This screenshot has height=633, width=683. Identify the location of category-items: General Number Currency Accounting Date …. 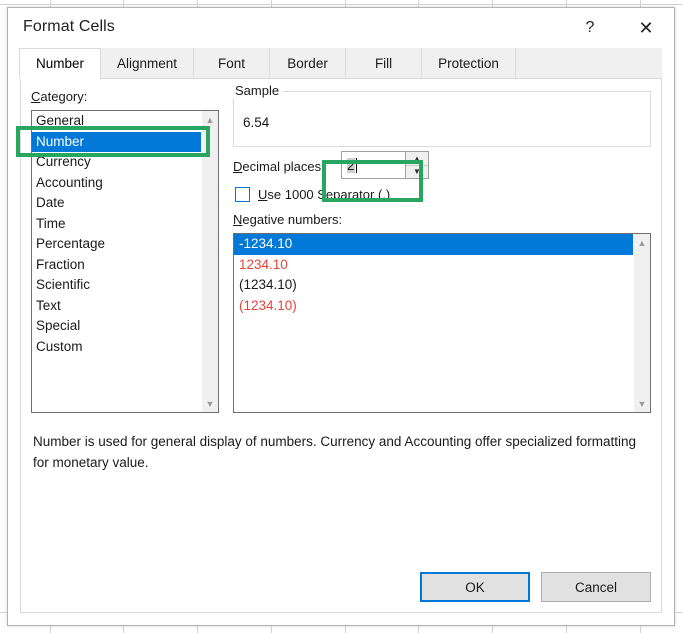
(116, 261).